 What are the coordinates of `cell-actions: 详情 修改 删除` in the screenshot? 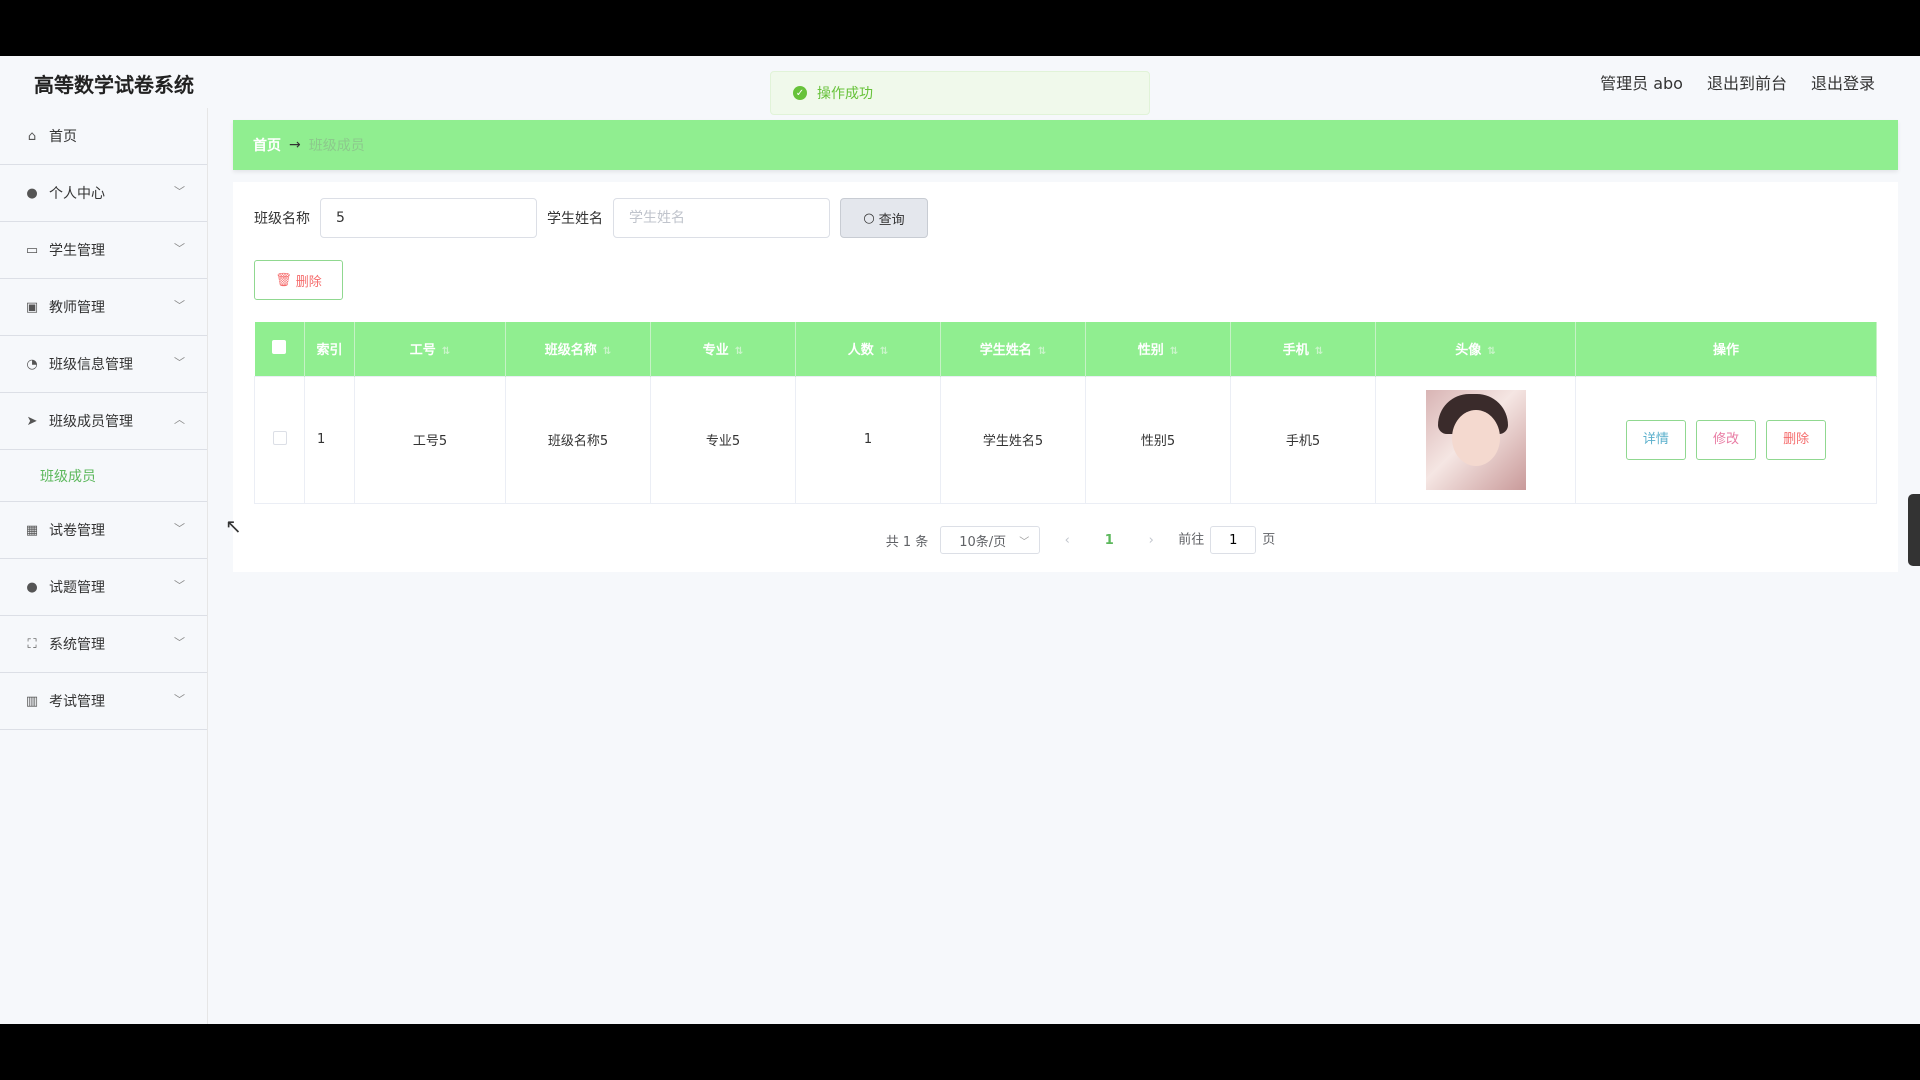 It's located at (1726, 439).